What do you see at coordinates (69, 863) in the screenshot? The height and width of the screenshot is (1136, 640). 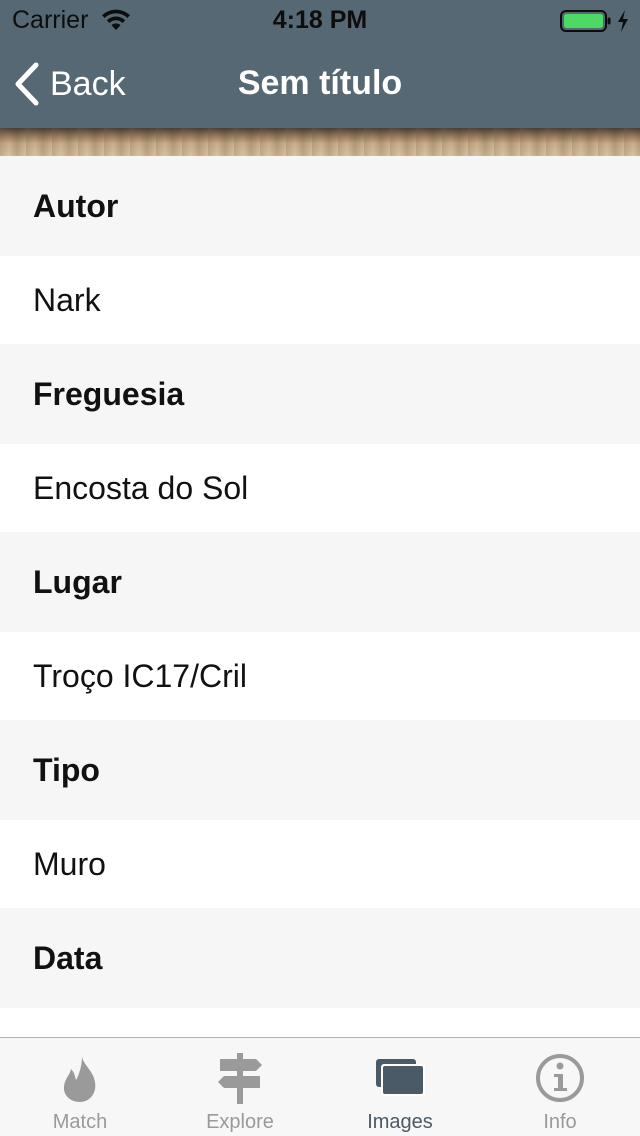 I see `section-value-text: Muro` at bounding box center [69, 863].